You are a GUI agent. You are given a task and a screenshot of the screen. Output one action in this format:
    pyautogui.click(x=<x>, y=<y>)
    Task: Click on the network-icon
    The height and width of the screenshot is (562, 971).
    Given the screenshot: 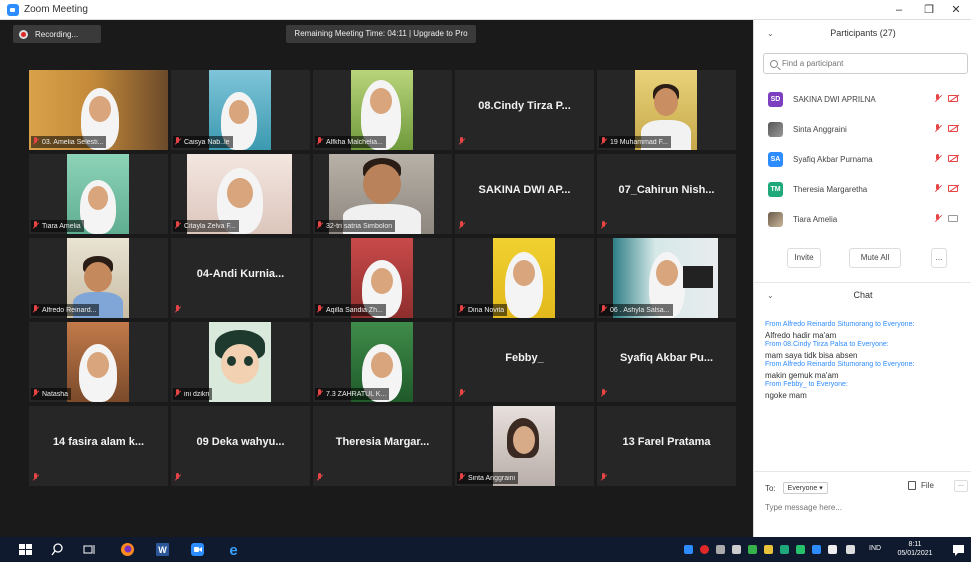 What is the action you would take?
    pyautogui.click(x=720, y=549)
    